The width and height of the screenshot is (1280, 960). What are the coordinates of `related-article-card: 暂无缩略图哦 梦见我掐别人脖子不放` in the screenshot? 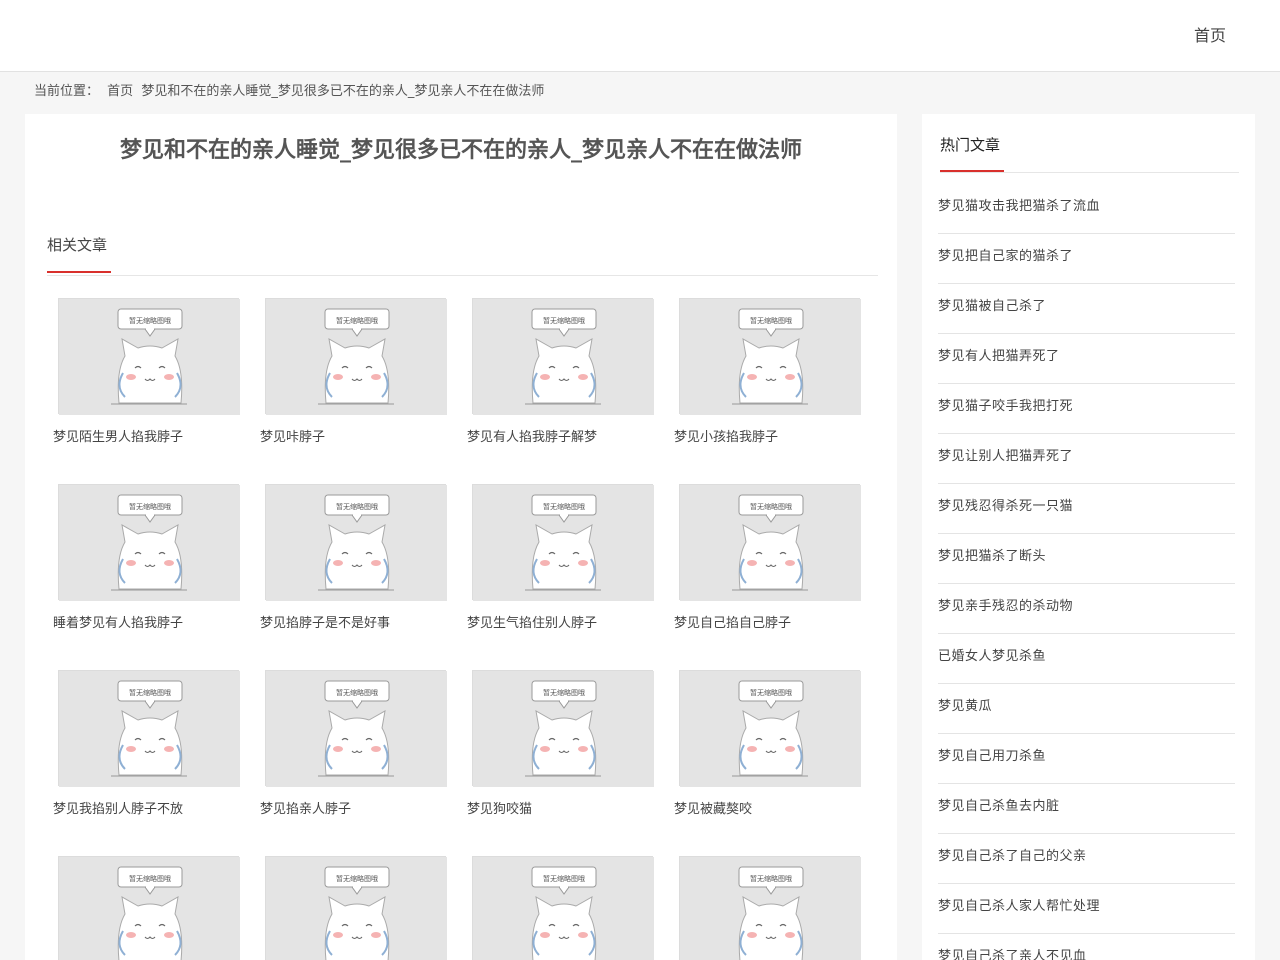 It's located at (150, 743).